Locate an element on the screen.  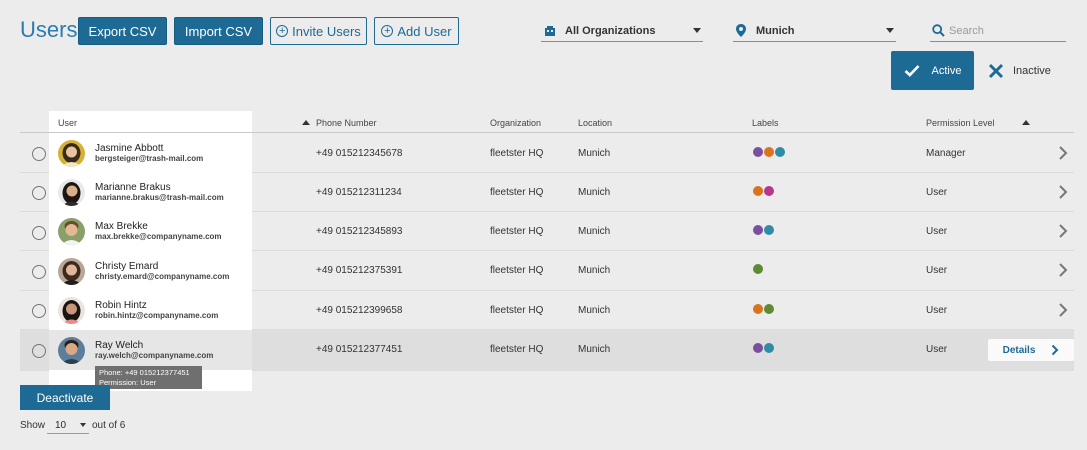
user-cell: Robin Hintz robin.hintz@companyname.com is located at coordinates (150, 310).